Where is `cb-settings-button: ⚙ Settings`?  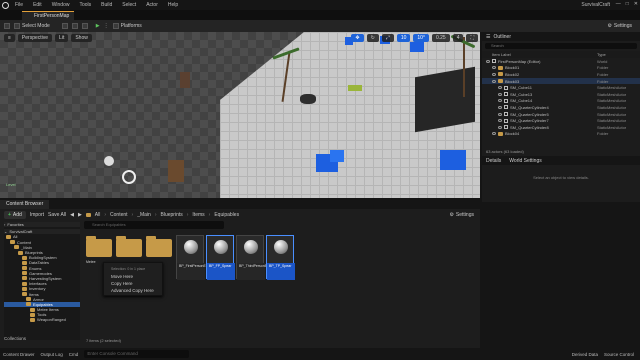 cb-settings-button: ⚙ Settings is located at coordinates (461, 215).